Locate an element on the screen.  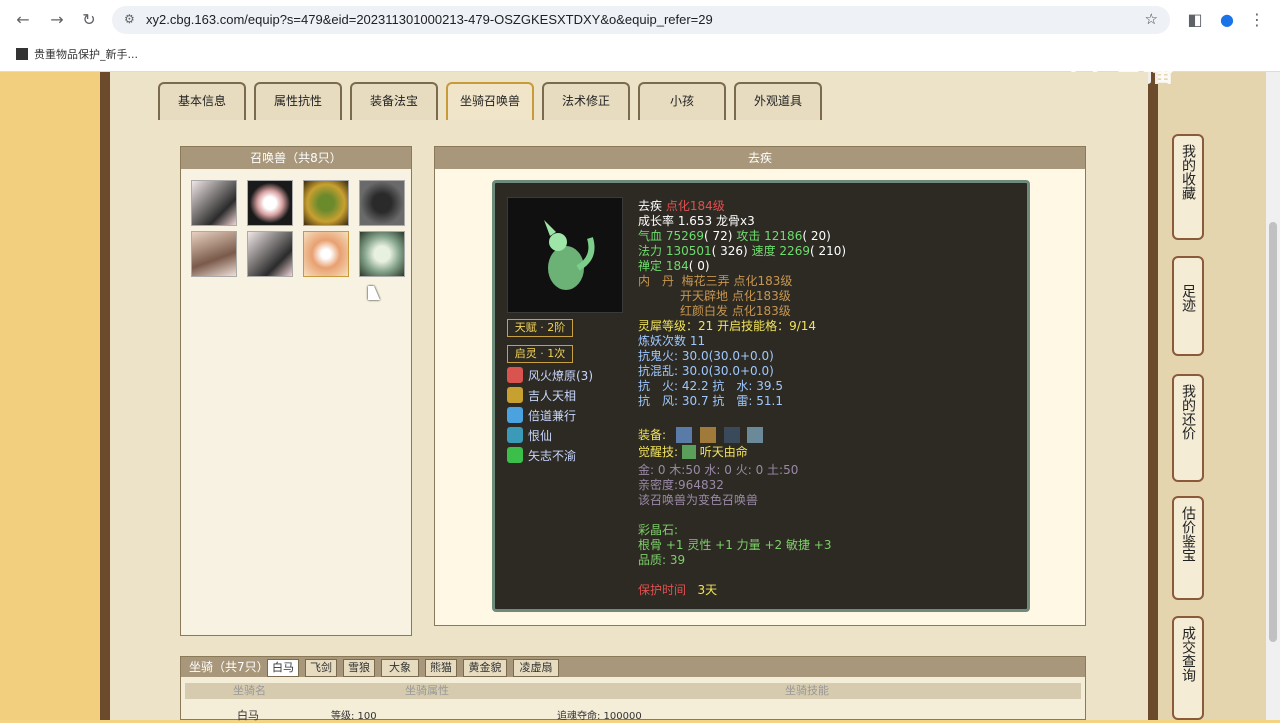
neidan-line-2: 开天辟地 点化183级 is located at coordinates (735, 296).